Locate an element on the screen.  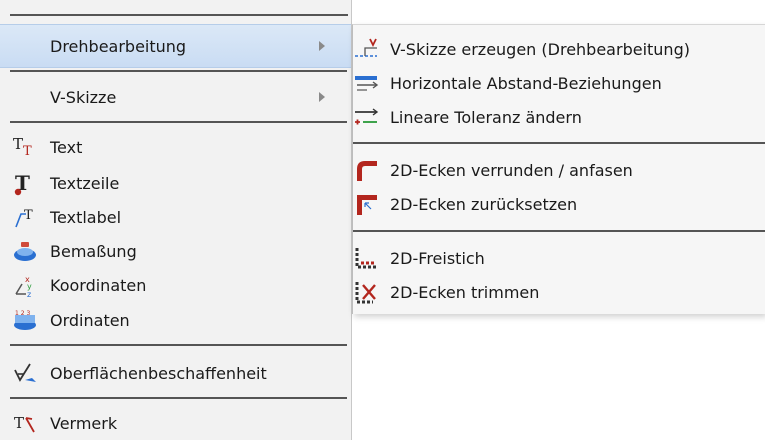
text-icon: T T is located at coordinates (22, 147).